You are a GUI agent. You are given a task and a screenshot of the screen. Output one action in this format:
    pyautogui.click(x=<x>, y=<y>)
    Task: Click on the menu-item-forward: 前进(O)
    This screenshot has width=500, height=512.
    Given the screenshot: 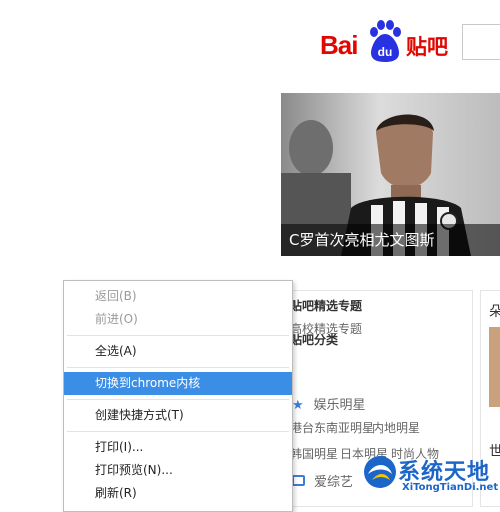 What is the action you would take?
    pyautogui.click(x=178, y=319)
    